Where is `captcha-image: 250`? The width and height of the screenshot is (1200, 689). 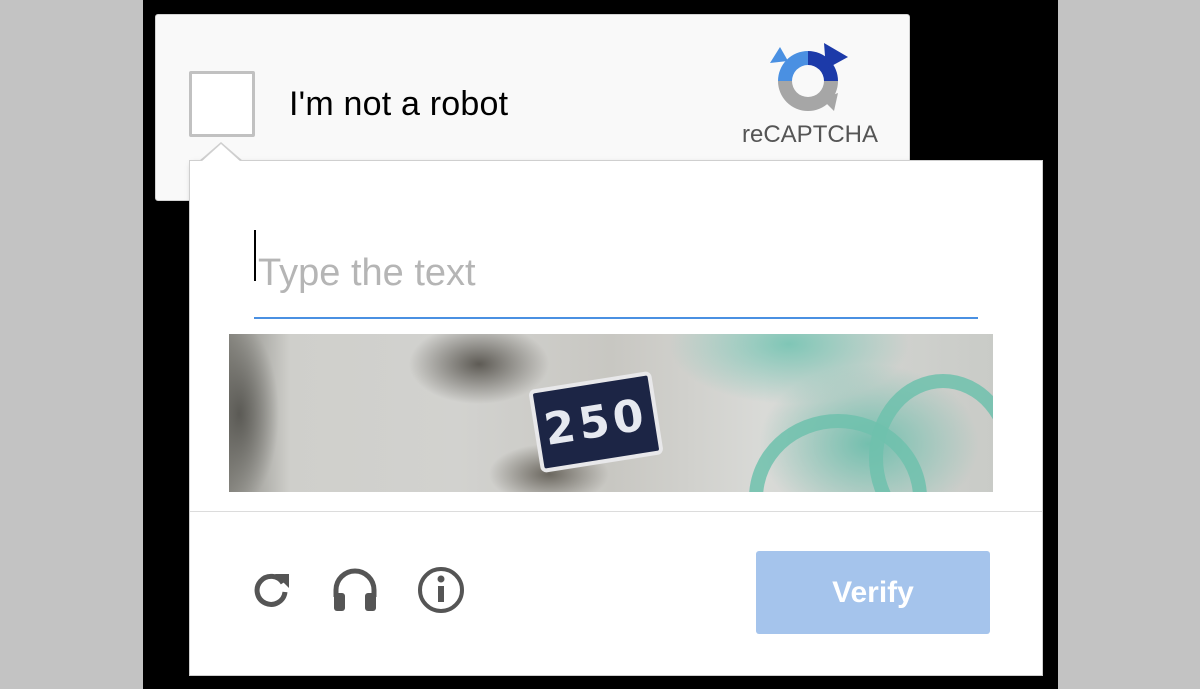
captcha-image: 250 is located at coordinates (611, 413).